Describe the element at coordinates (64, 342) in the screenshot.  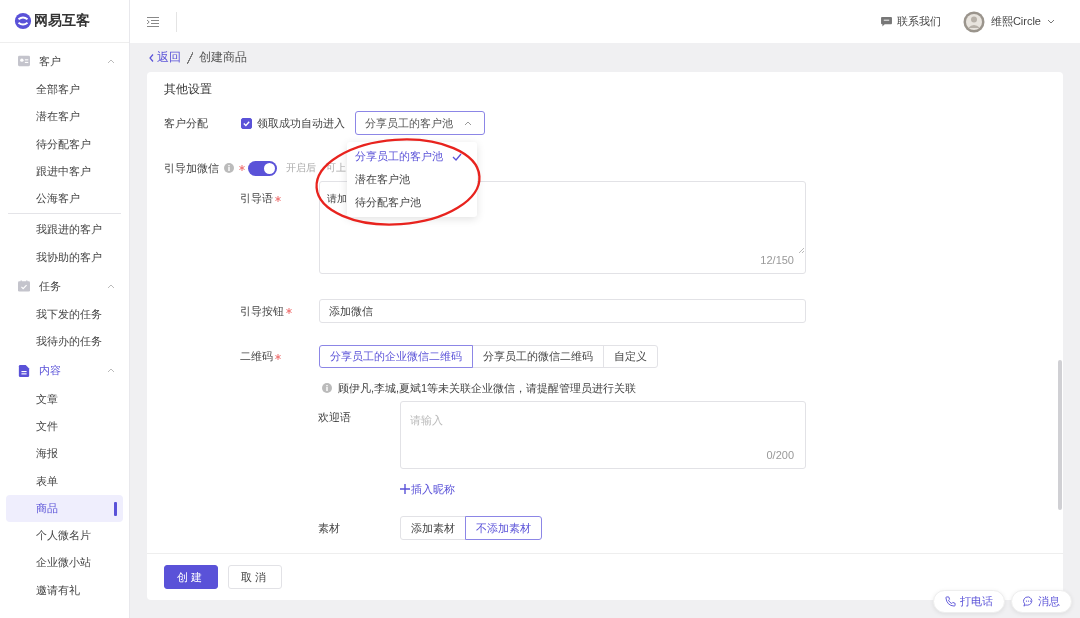
I see `sidebar-item: 我待办的任务` at that location.